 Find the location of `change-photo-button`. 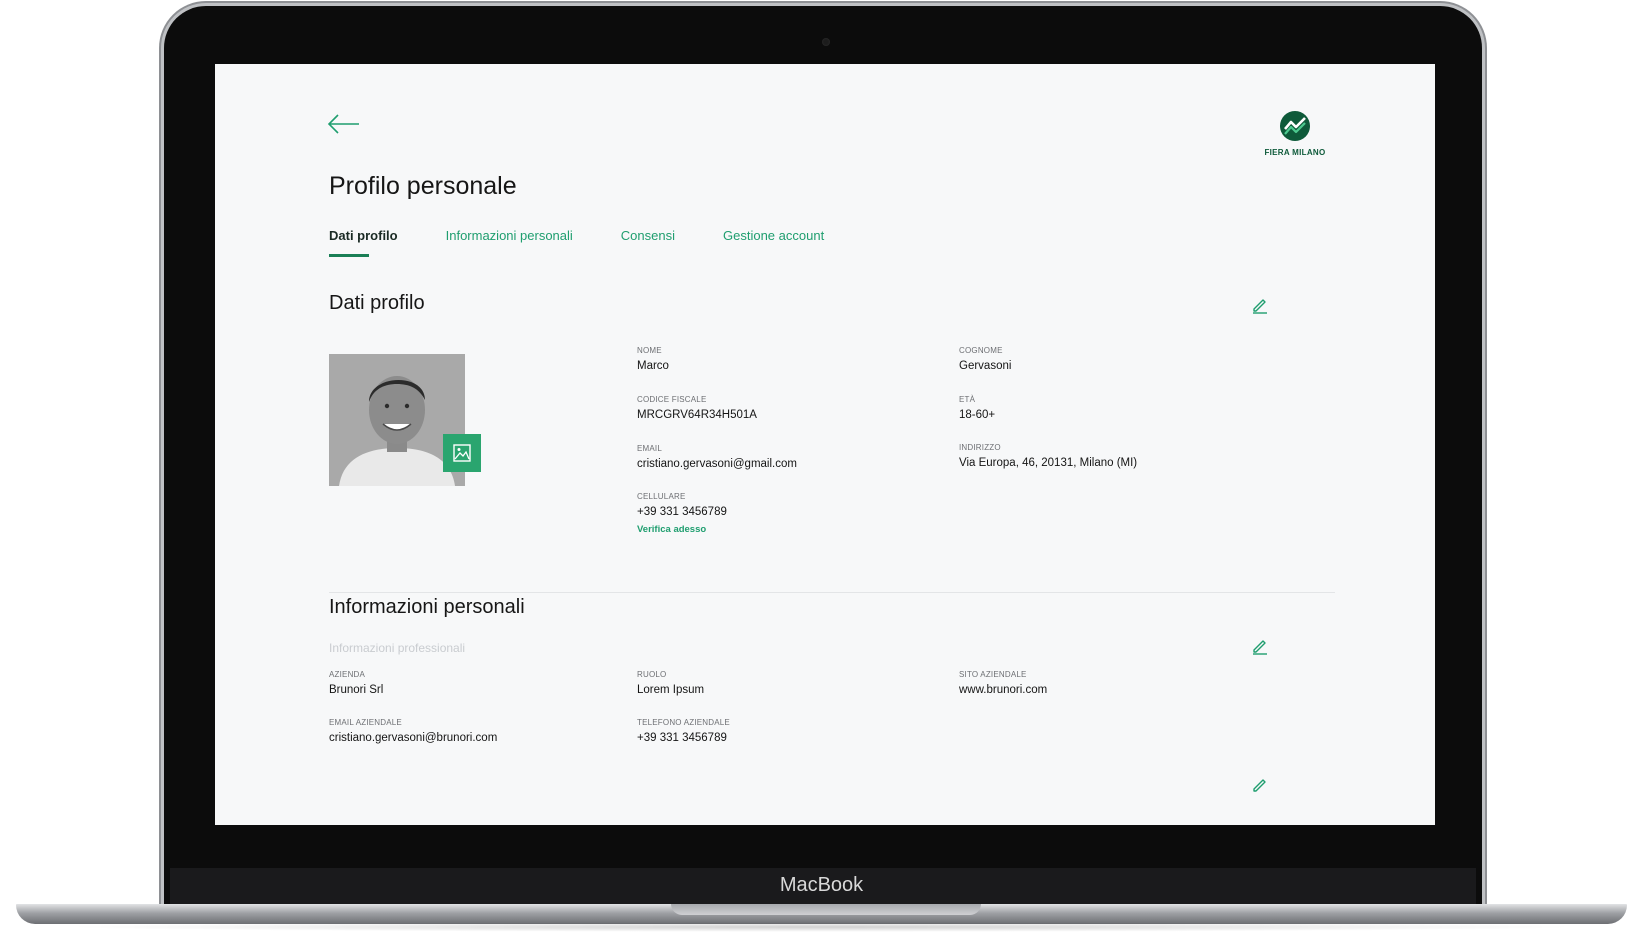

change-photo-button is located at coordinates (462, 453).